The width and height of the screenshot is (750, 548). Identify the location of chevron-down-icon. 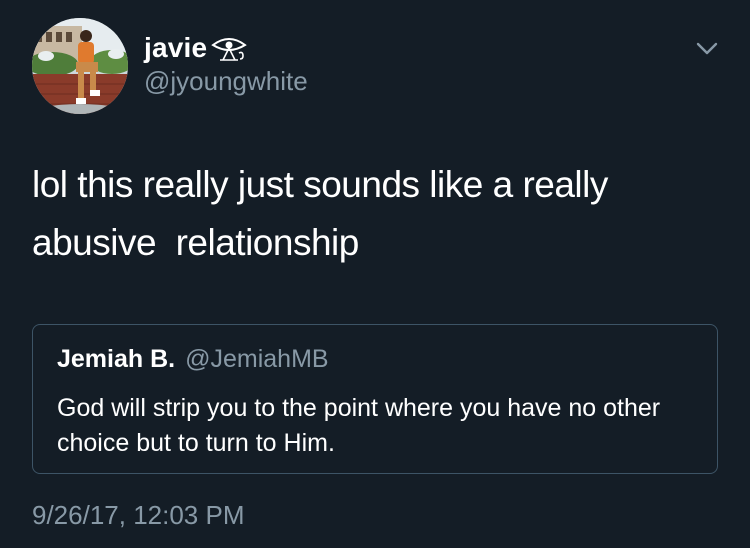
(707, 49).